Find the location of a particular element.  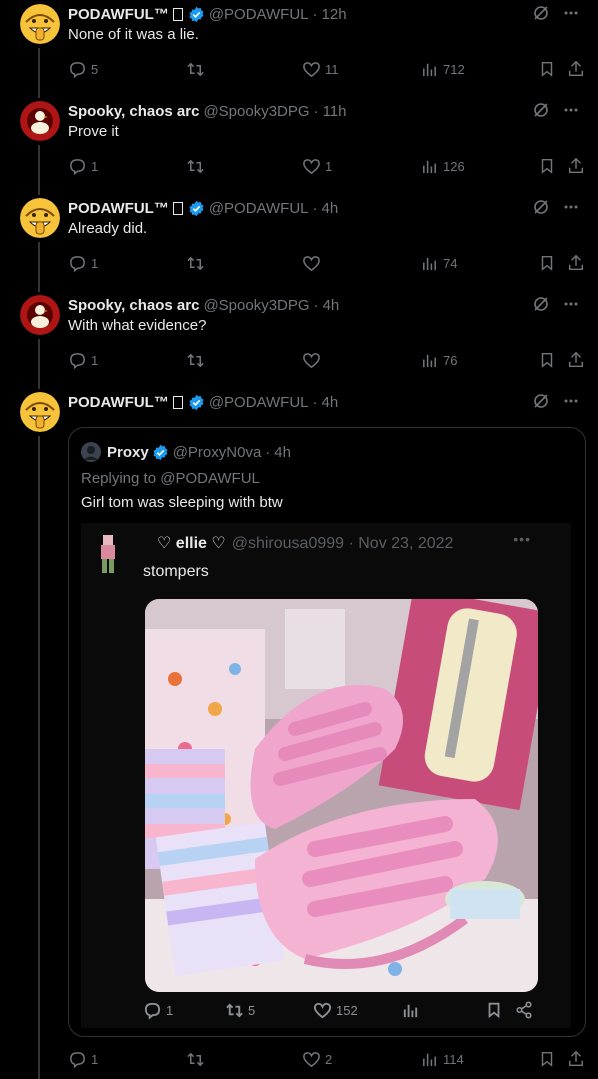

replying-to: Replying to @PODAWFUL is located at coordinates (170, 478).